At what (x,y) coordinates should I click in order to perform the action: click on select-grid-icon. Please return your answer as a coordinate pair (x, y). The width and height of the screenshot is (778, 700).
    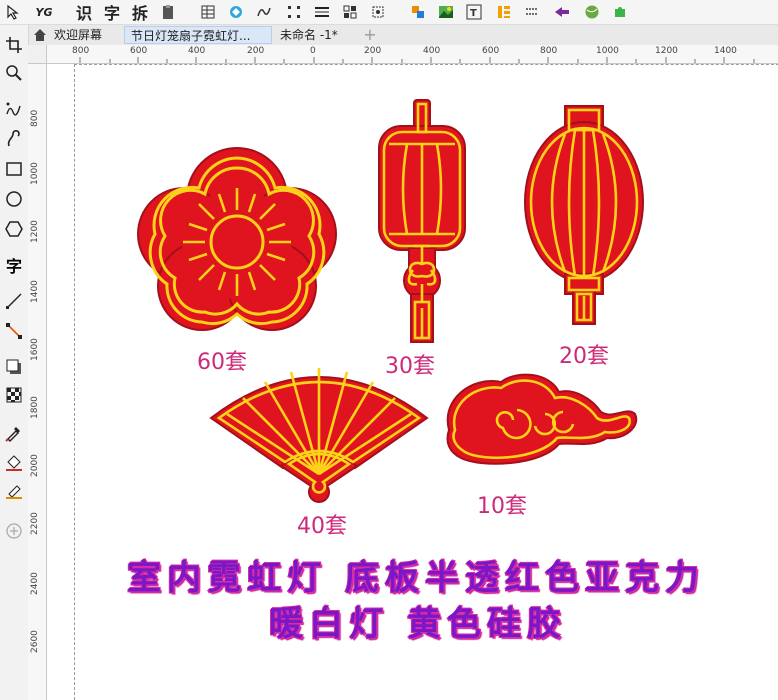
    Looking at the image, I should click on (350, 12).